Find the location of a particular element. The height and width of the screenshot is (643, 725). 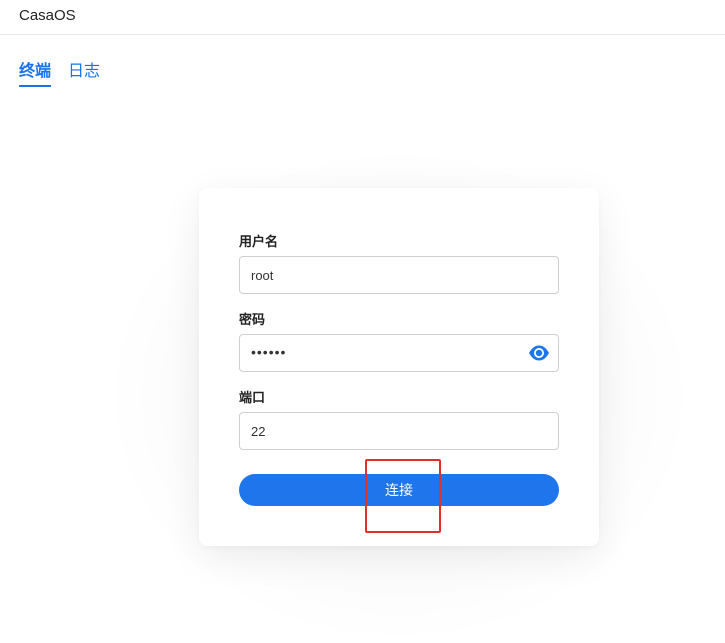

port-value: 22 is located at coordinates (258, 431).